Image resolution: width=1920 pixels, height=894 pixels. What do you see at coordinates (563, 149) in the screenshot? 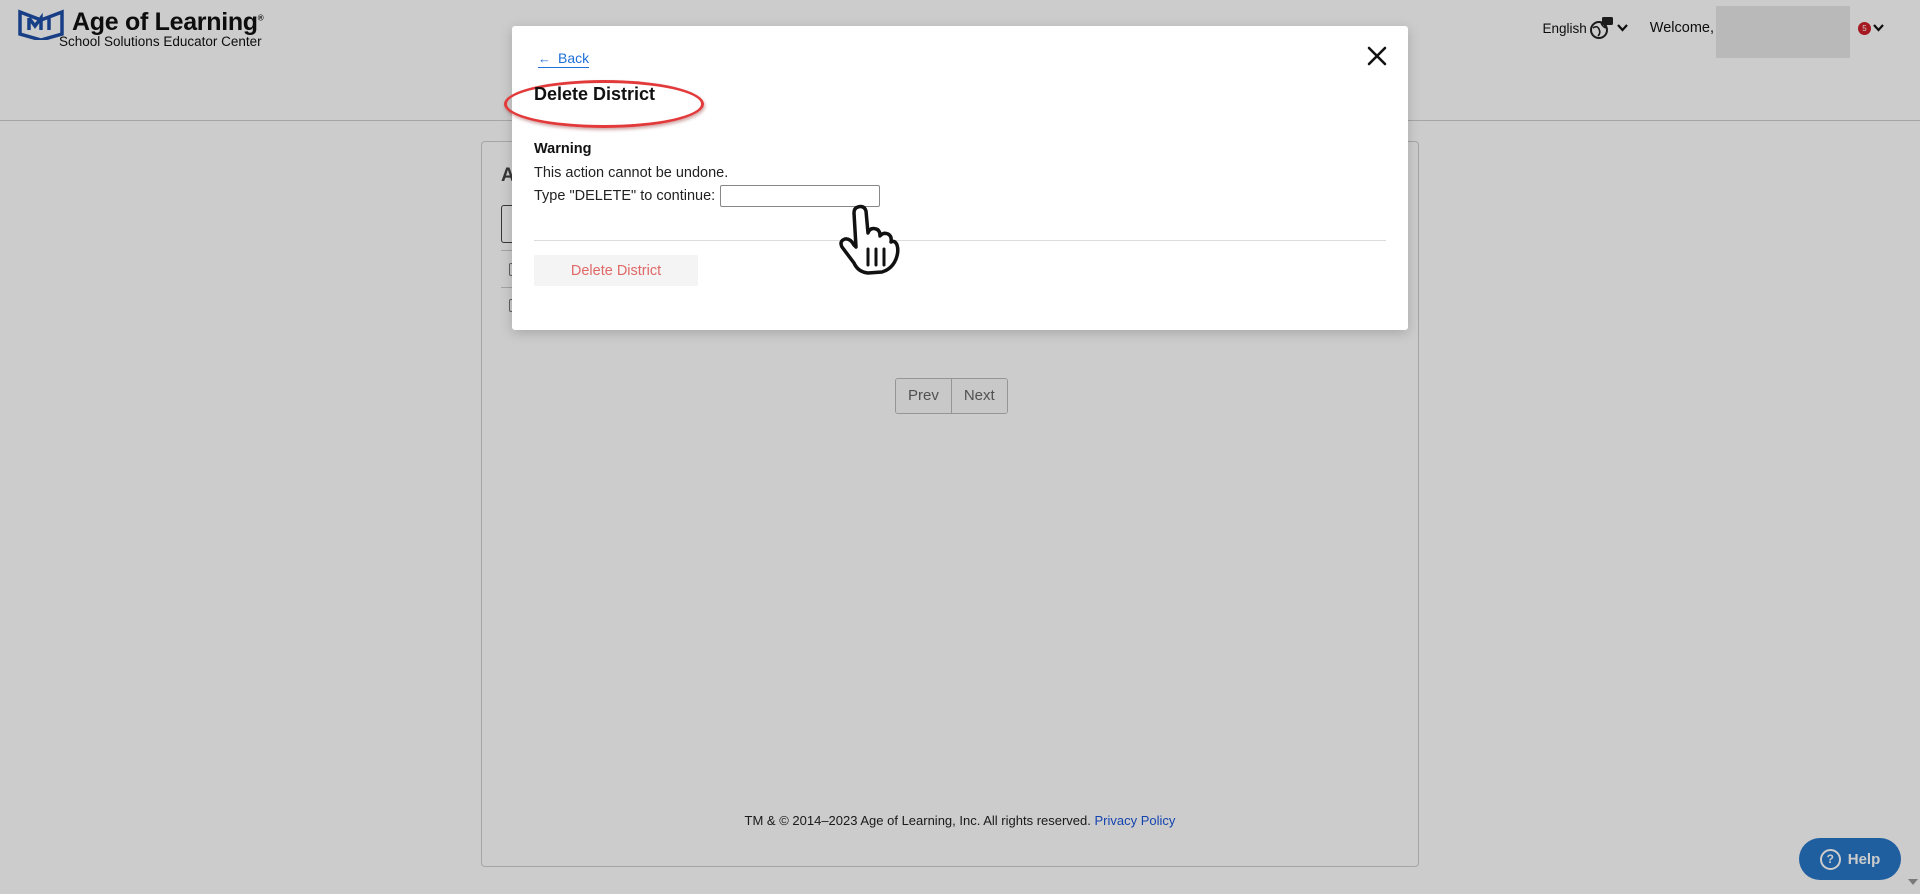
I see `warning-title: Warning` at bounding box center [563, 149].